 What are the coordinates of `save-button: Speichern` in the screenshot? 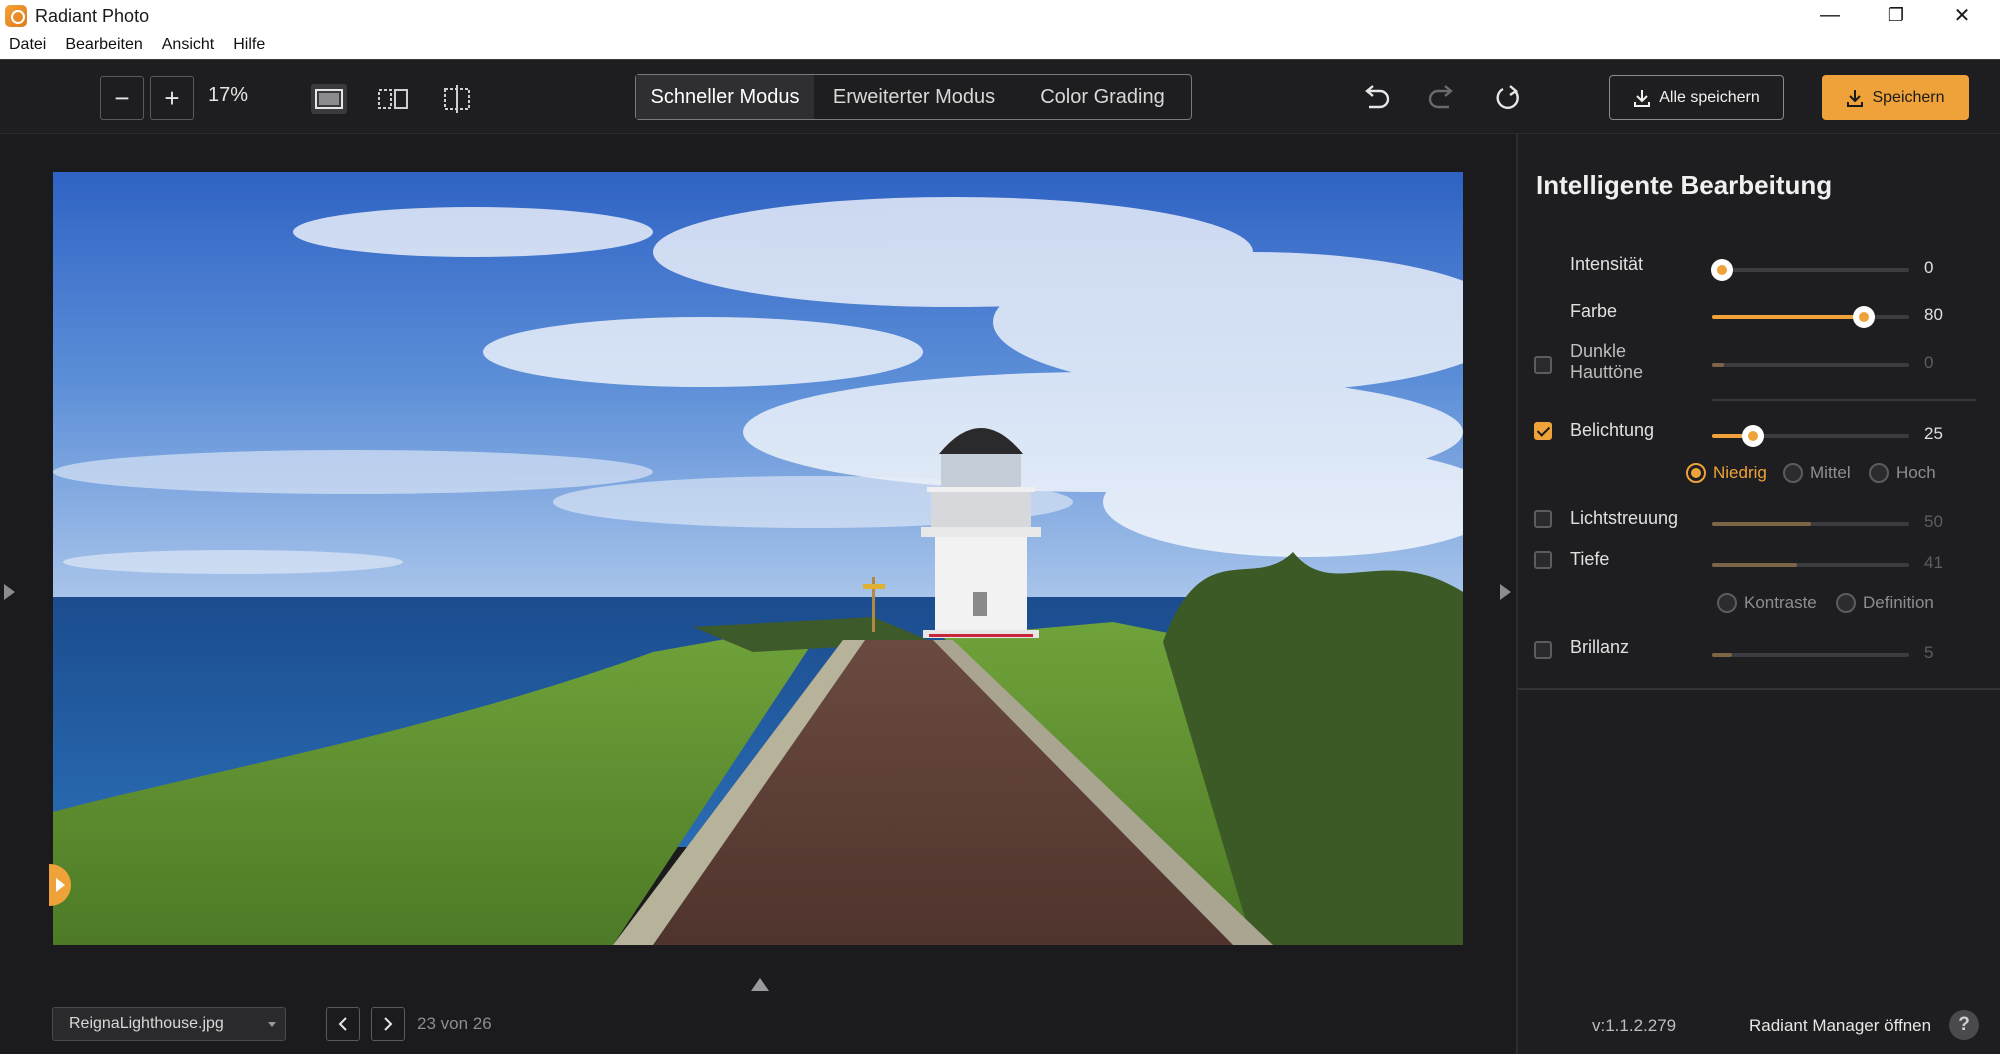 It's located at (1895, 97).